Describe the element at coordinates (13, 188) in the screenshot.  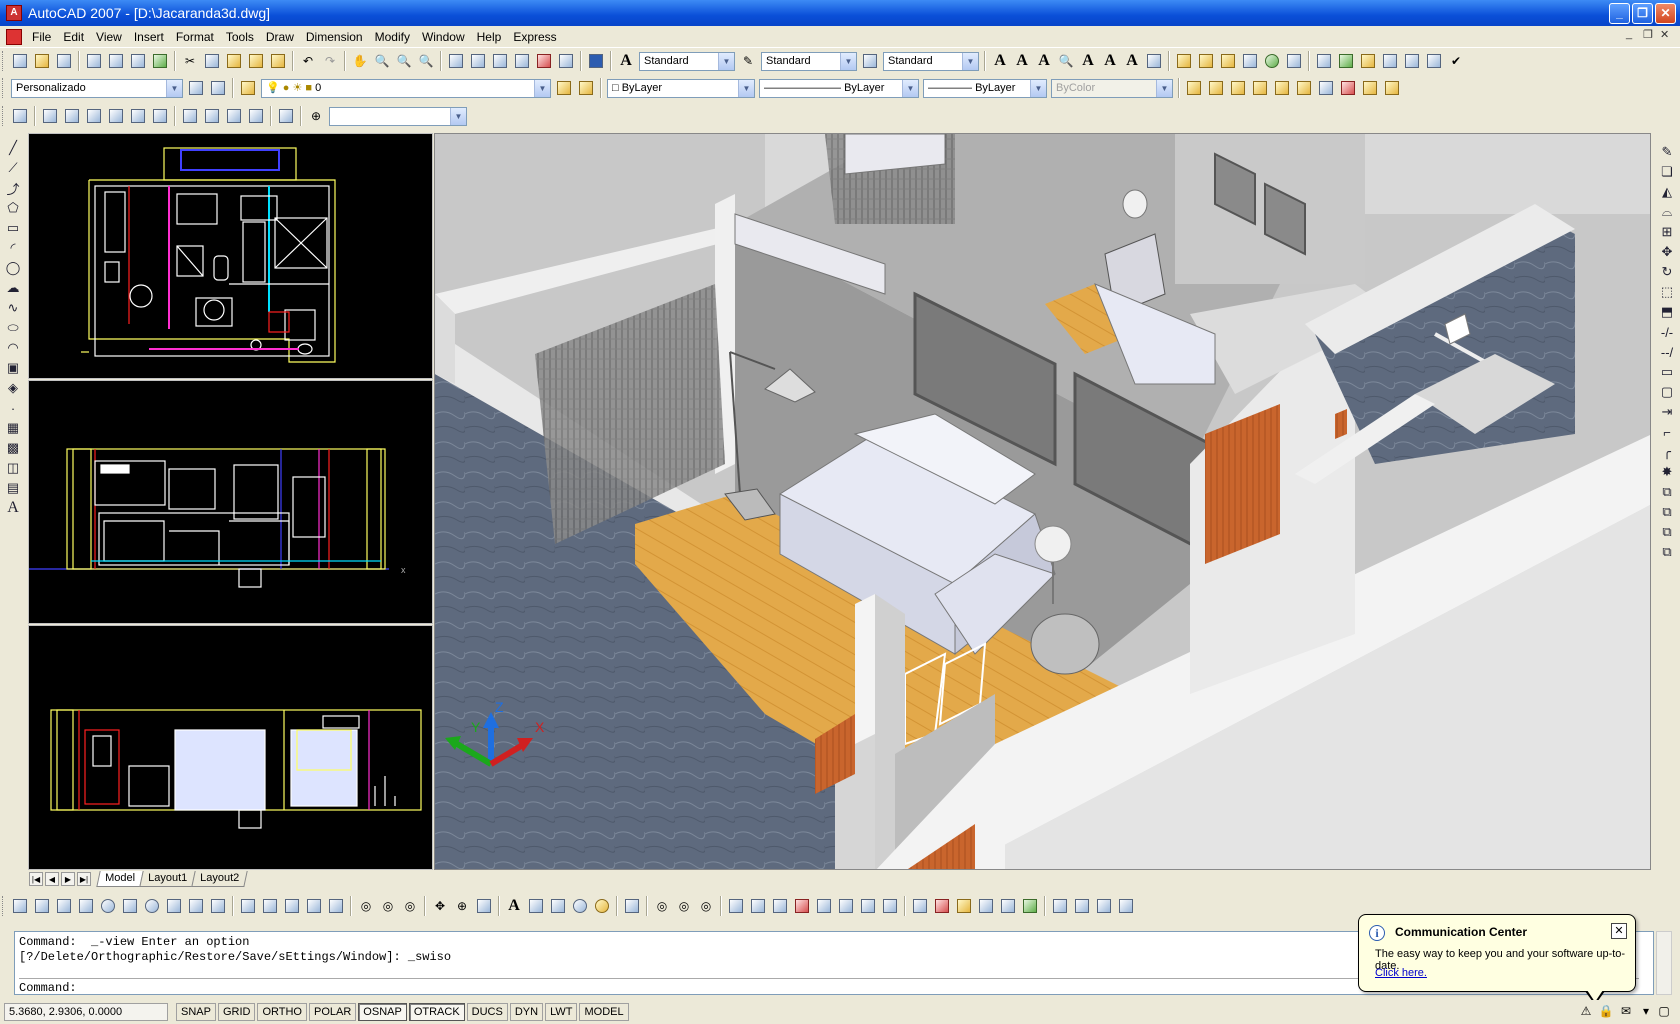
I see `polyline-icon: ⤴` at that location.